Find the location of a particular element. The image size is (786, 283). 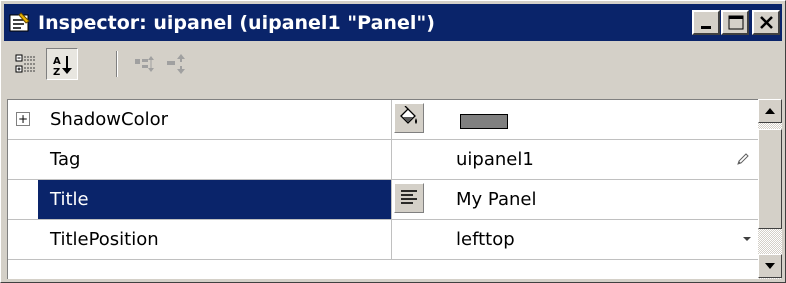

close-icon is located at coordinates (766, 22).